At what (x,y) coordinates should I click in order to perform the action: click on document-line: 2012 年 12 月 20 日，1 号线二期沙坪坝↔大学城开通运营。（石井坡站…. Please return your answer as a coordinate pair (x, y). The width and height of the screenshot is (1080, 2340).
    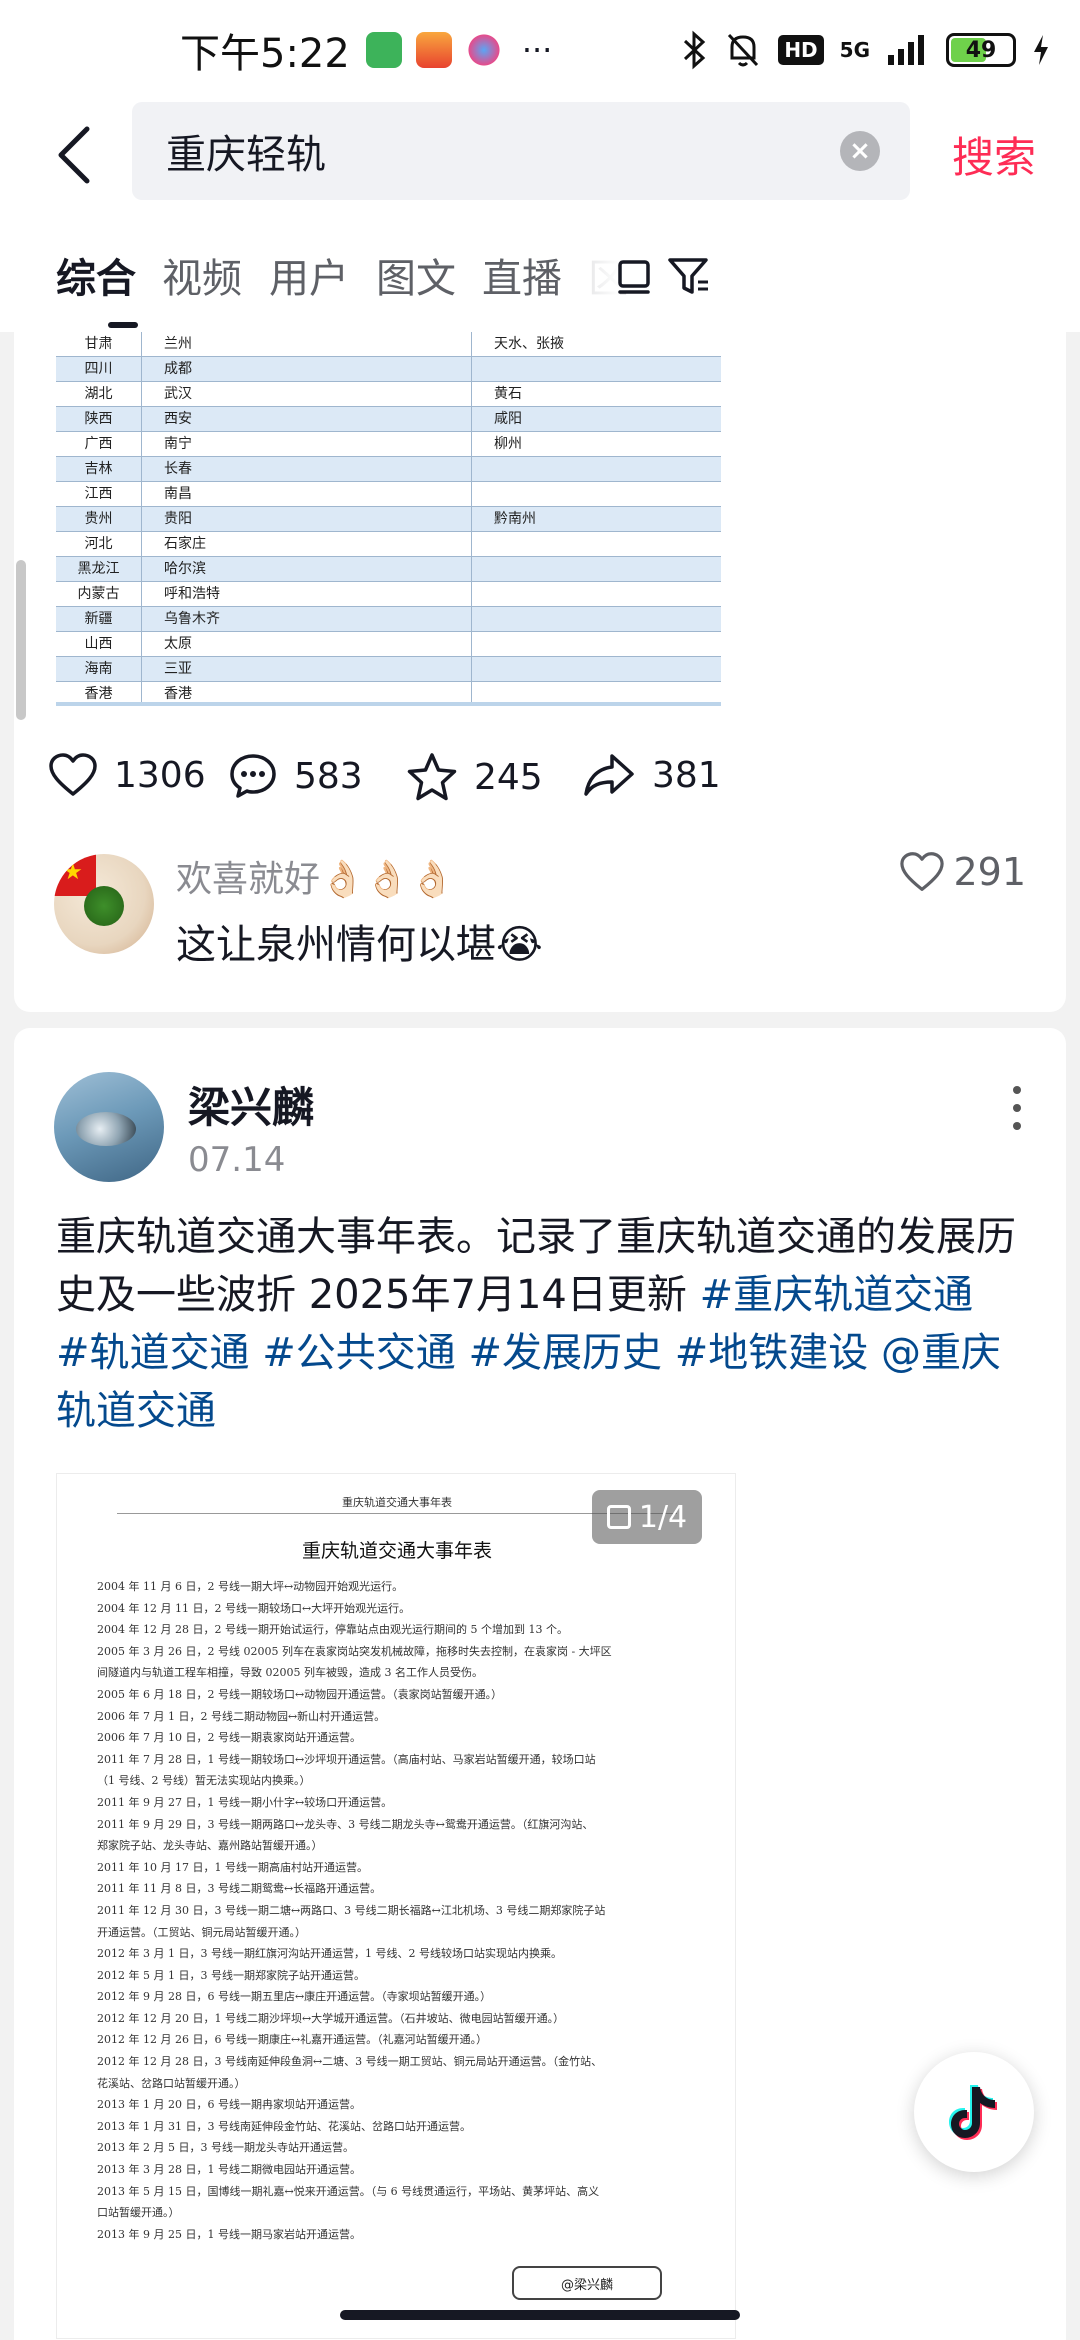
    Looking at the image, I should click on (331, 2018).